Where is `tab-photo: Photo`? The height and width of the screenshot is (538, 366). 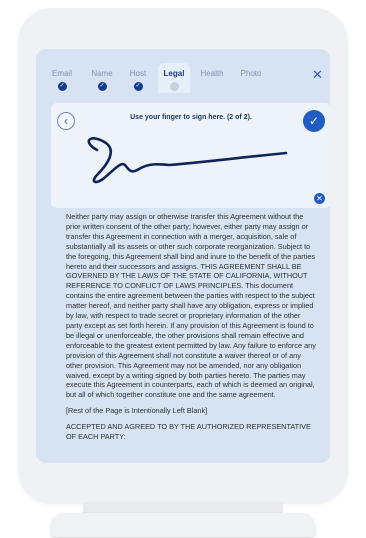 tab-photo: Photo is located at coordinates (251, 78).